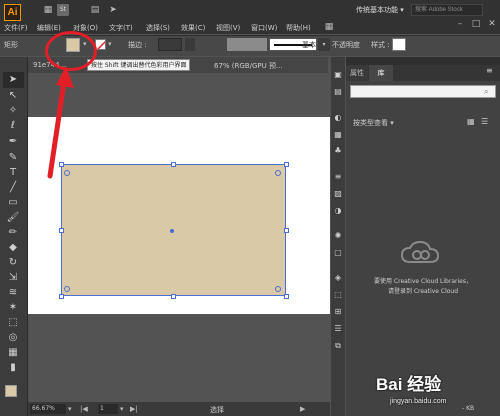 The height and width of the screenshot is (416, 500). What do you see at coordinates (338, 329) in the screenshot?
I see `align-panel-icon: ☰` at bounding box center [338, 329].